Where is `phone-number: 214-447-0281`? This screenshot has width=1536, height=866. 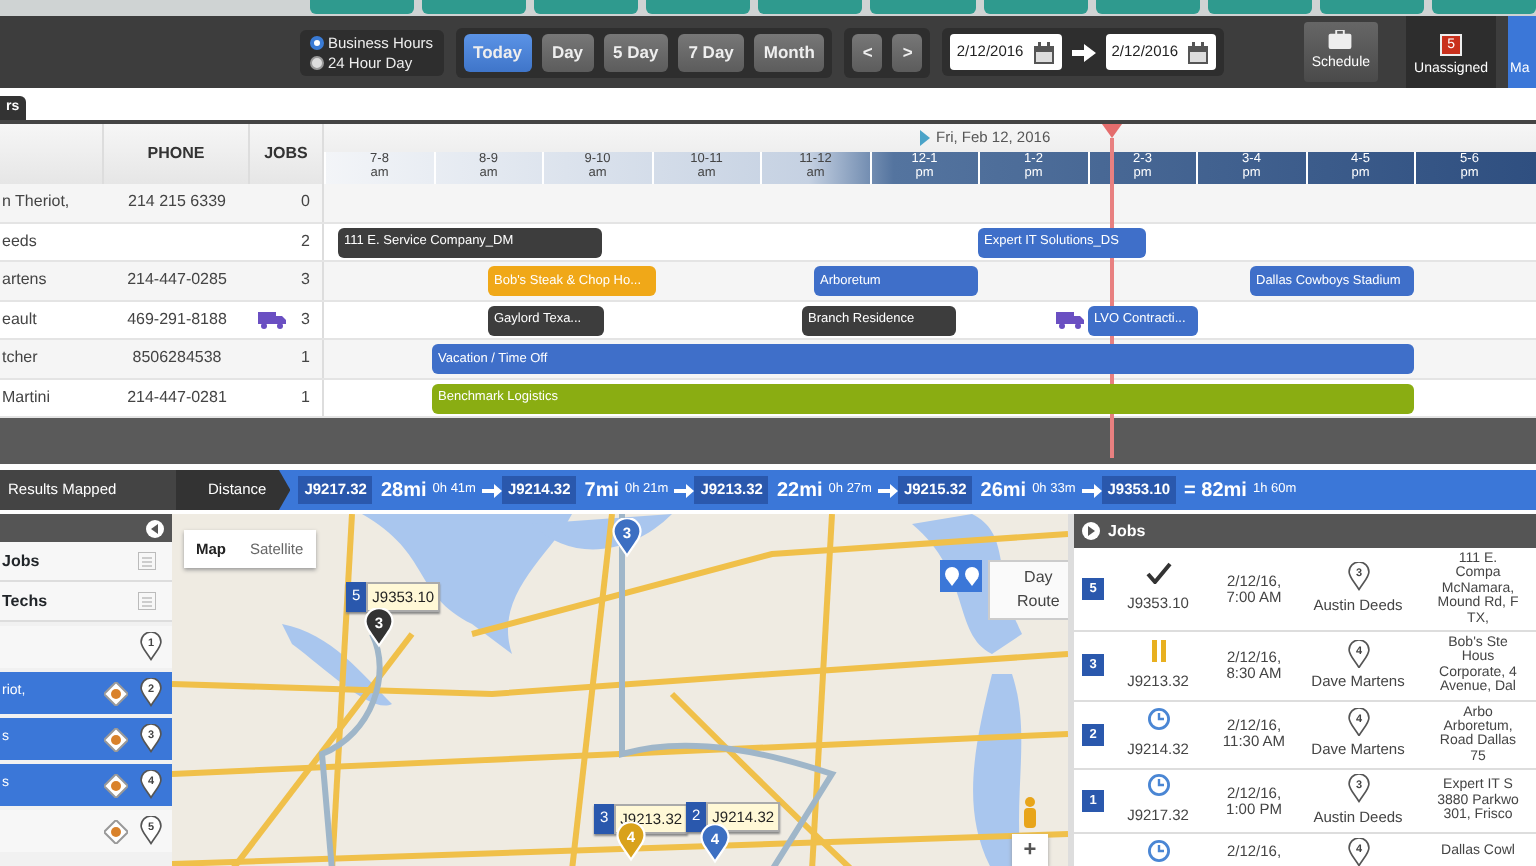
phone-number: 214-447-0281 is located at coordinates (177, 397).